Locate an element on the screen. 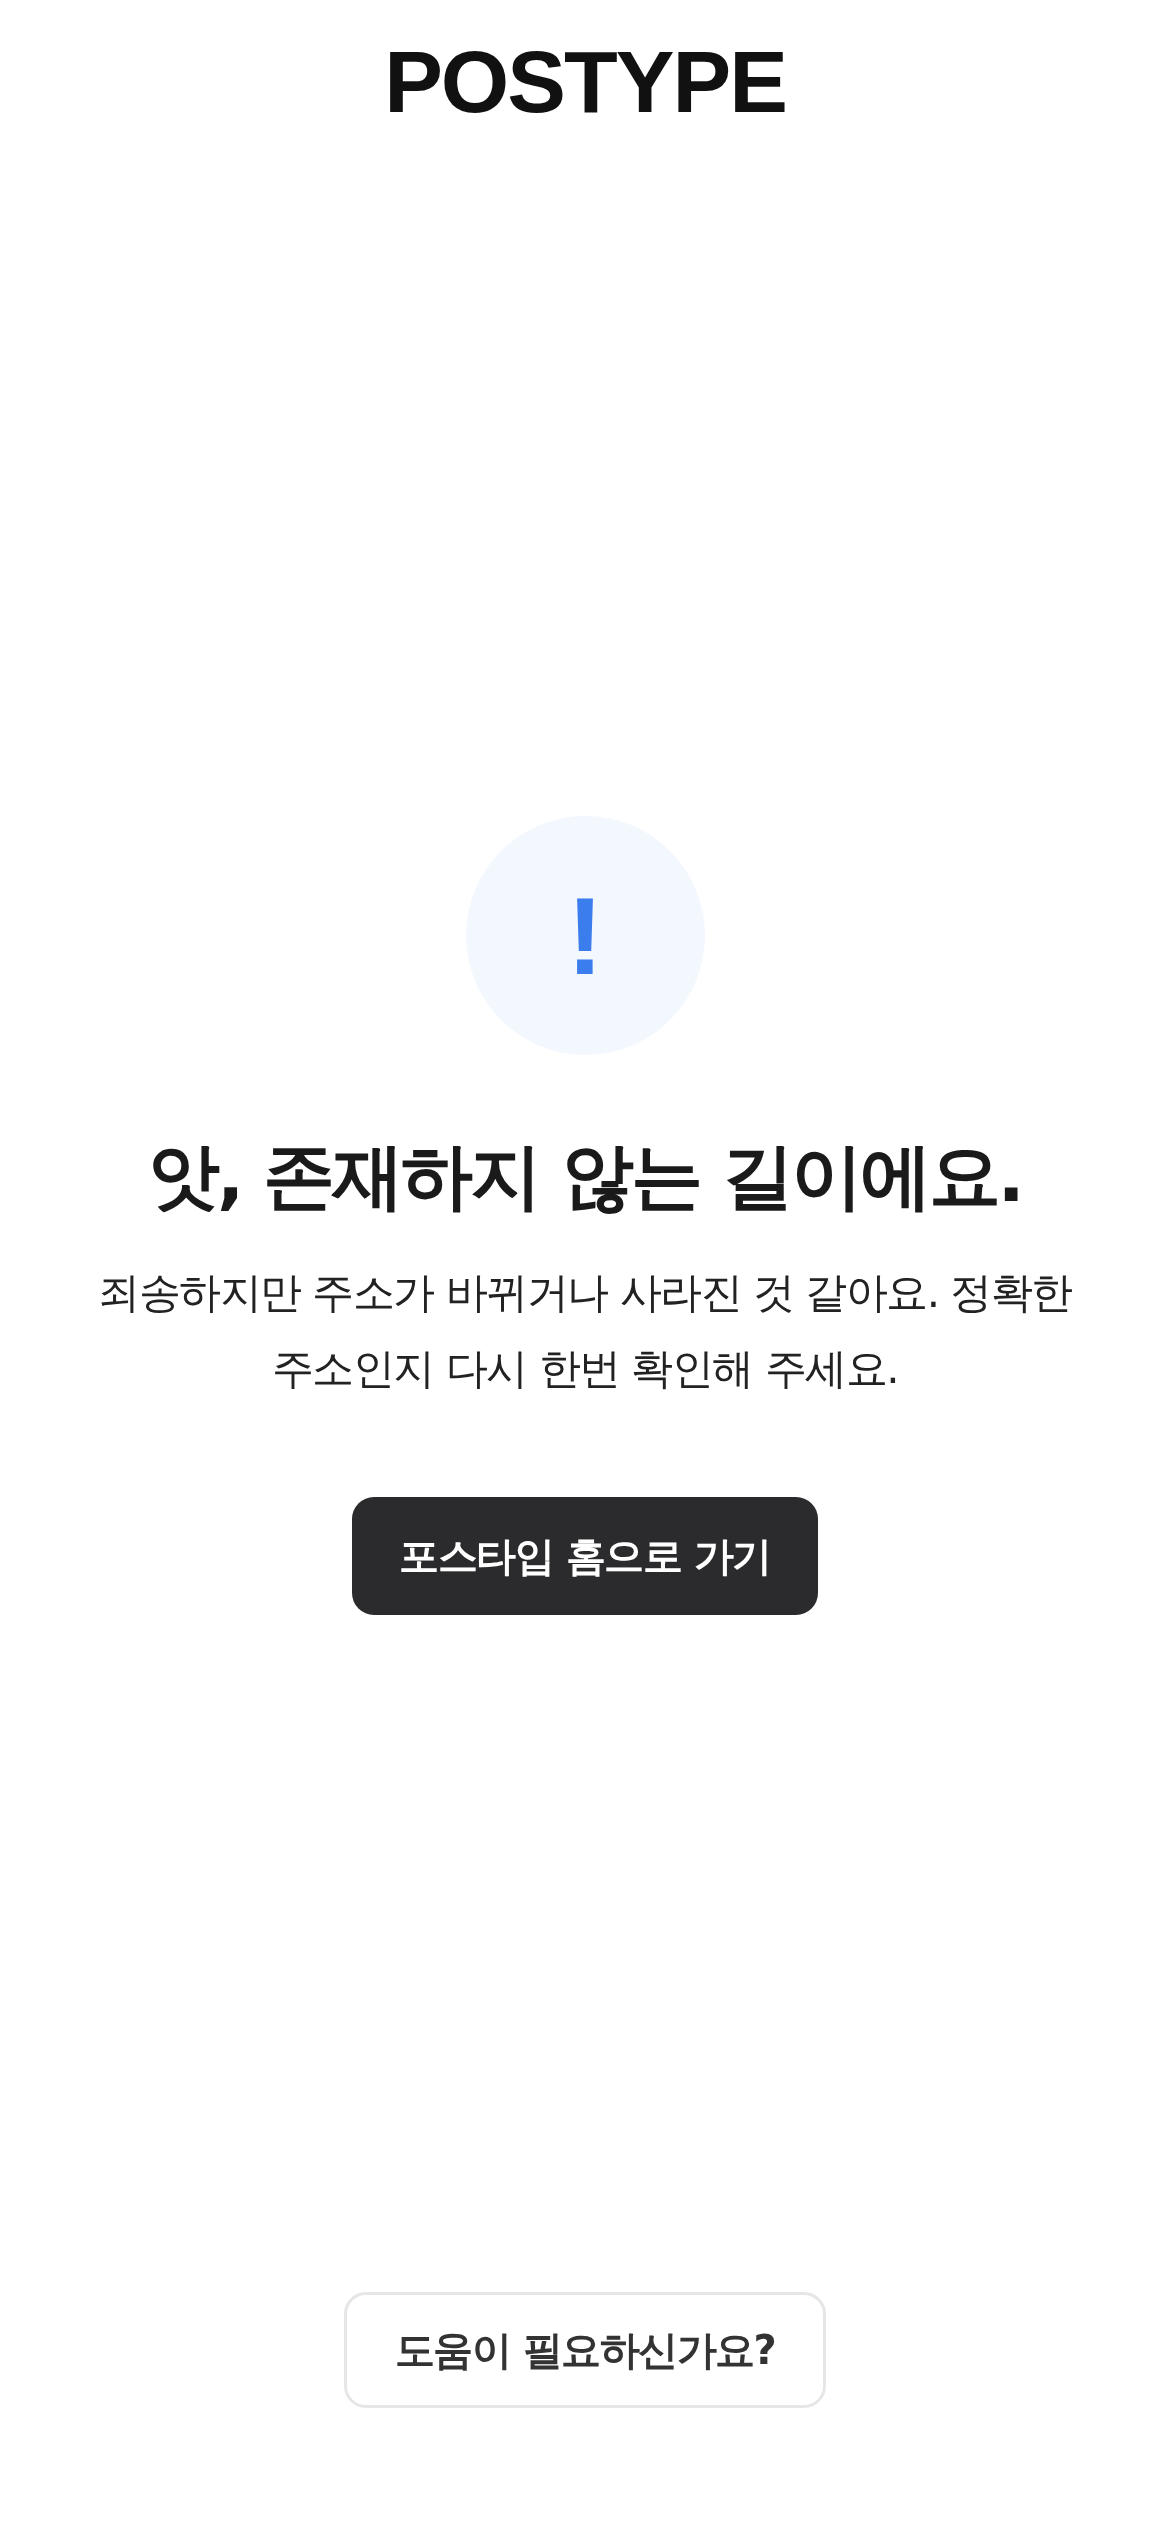  home-button: 포스타입 홈으로 가기 is located at coordinates (585, 1556).